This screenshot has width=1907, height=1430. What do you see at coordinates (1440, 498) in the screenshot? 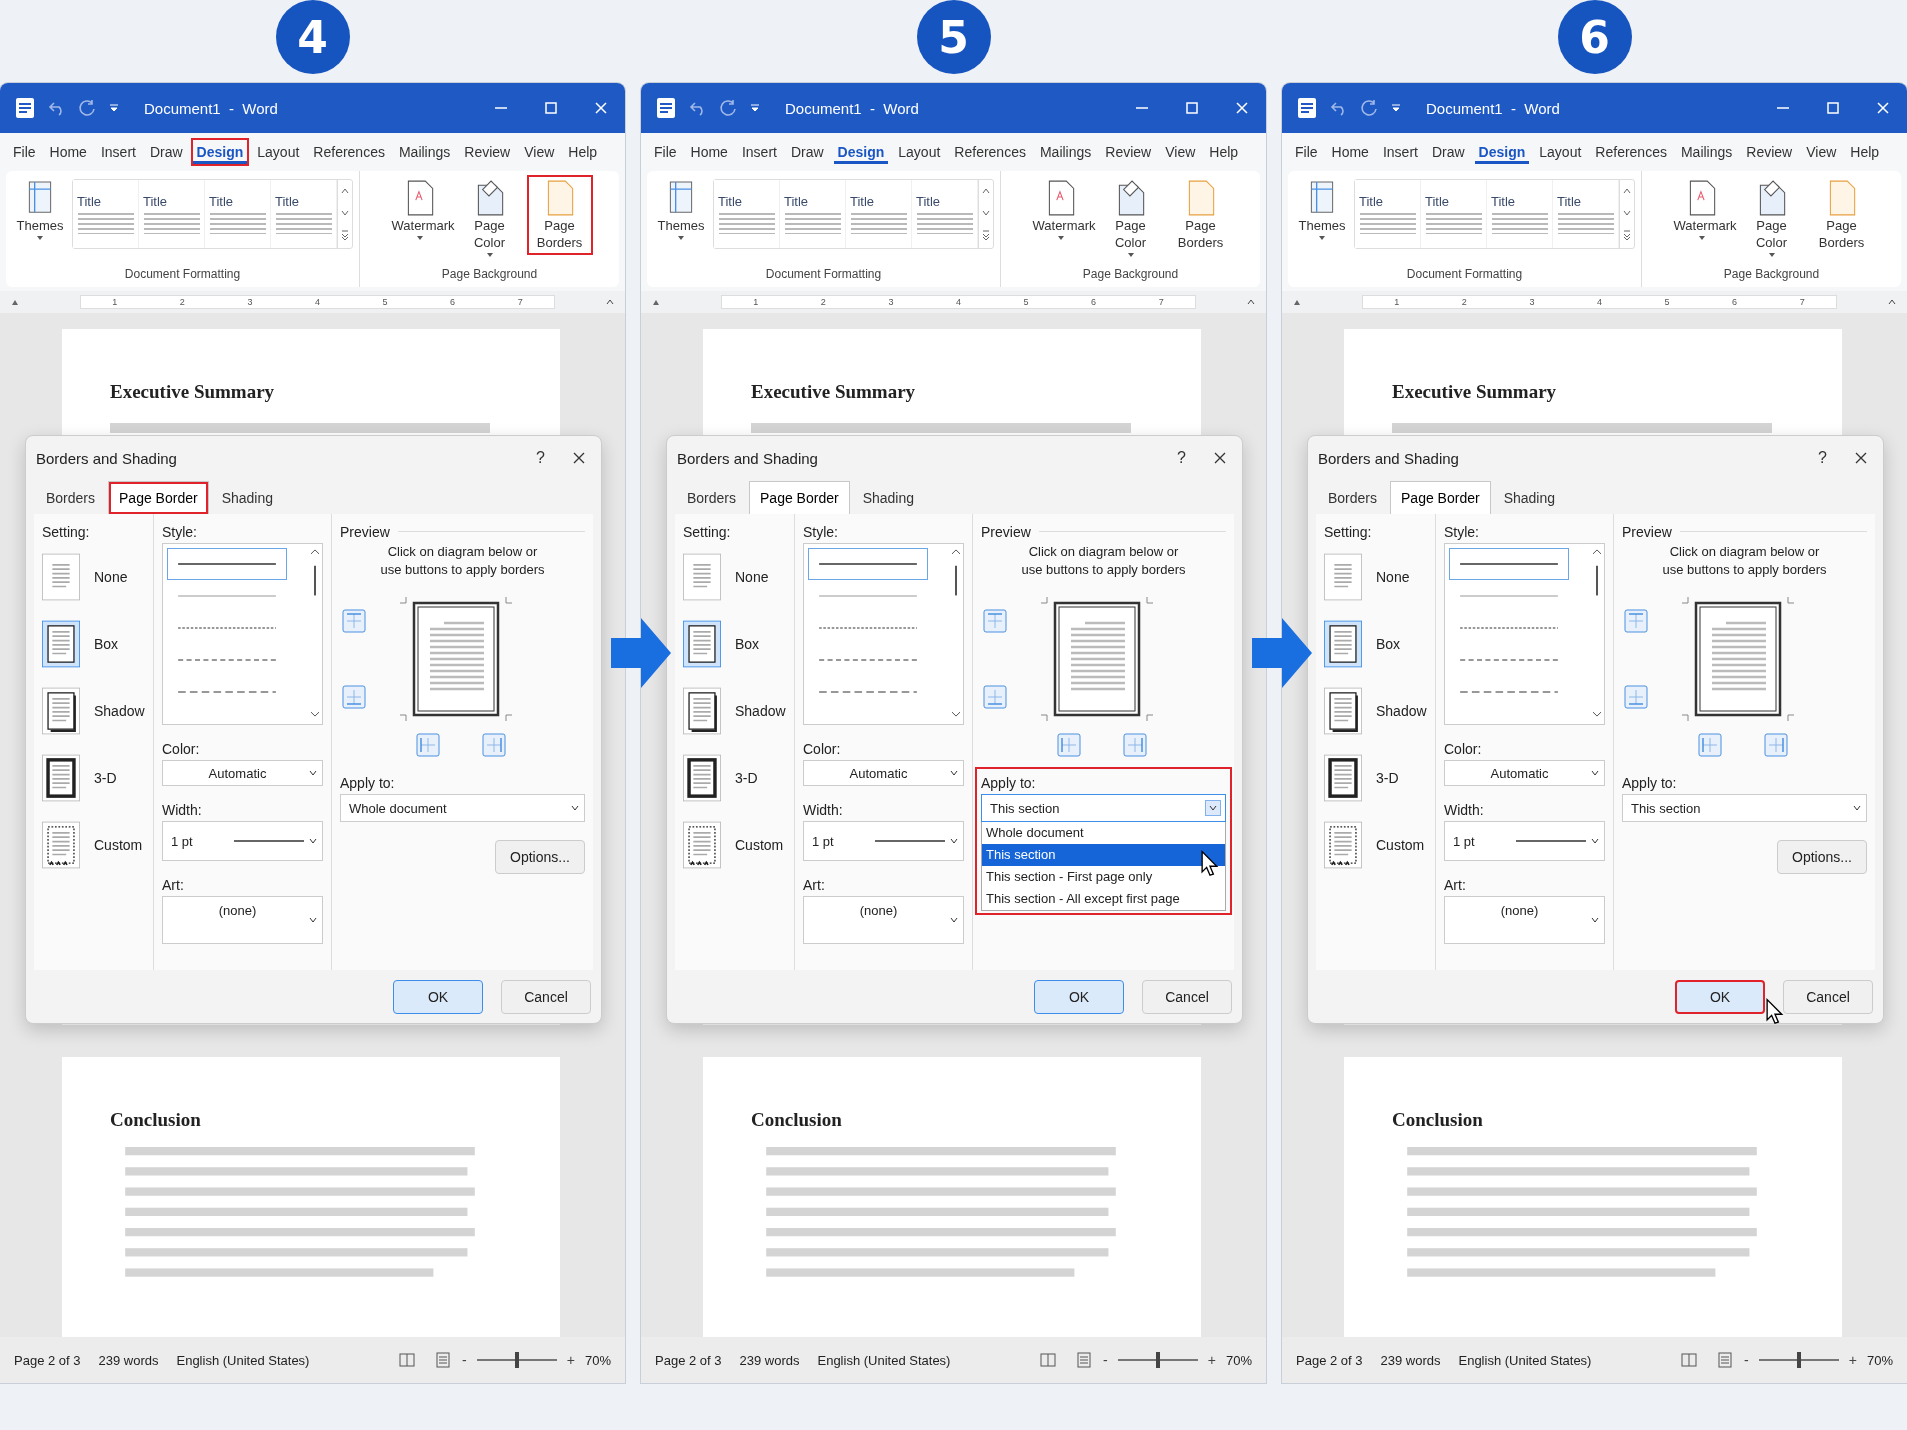
I see `dialog-tab: Page Border` at bounding box center [1440, 498].